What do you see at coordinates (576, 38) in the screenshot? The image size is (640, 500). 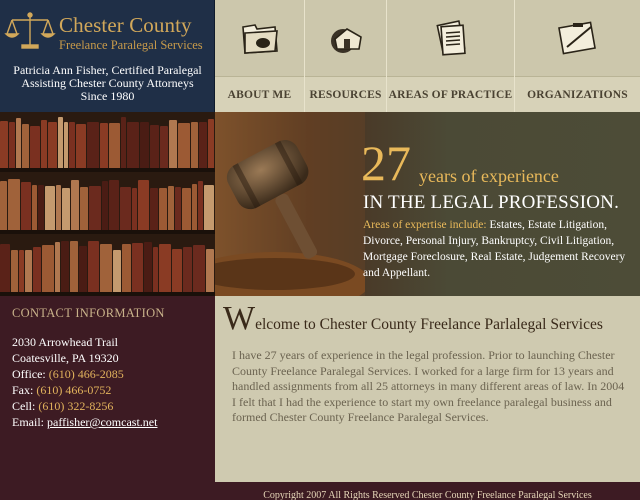 I see `clipboard-icon` at bounding box center [576, 38].